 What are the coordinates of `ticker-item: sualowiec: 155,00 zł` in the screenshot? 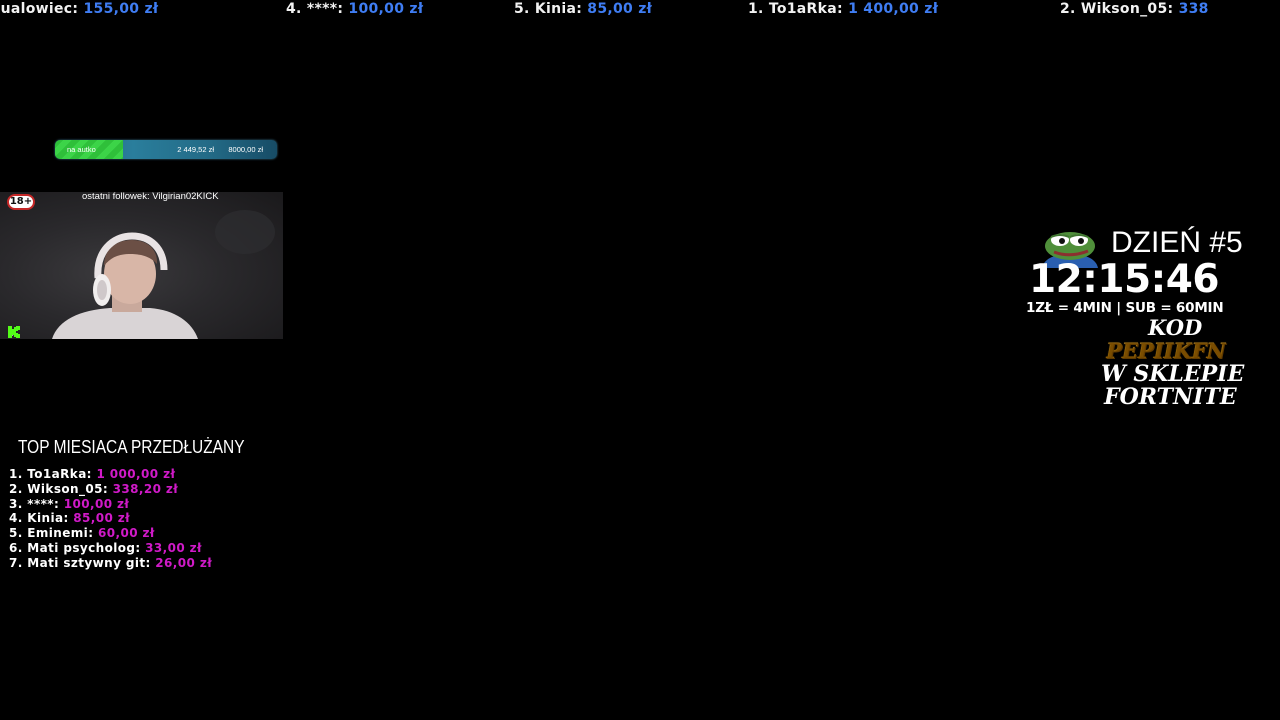 It's located at (79, 9).